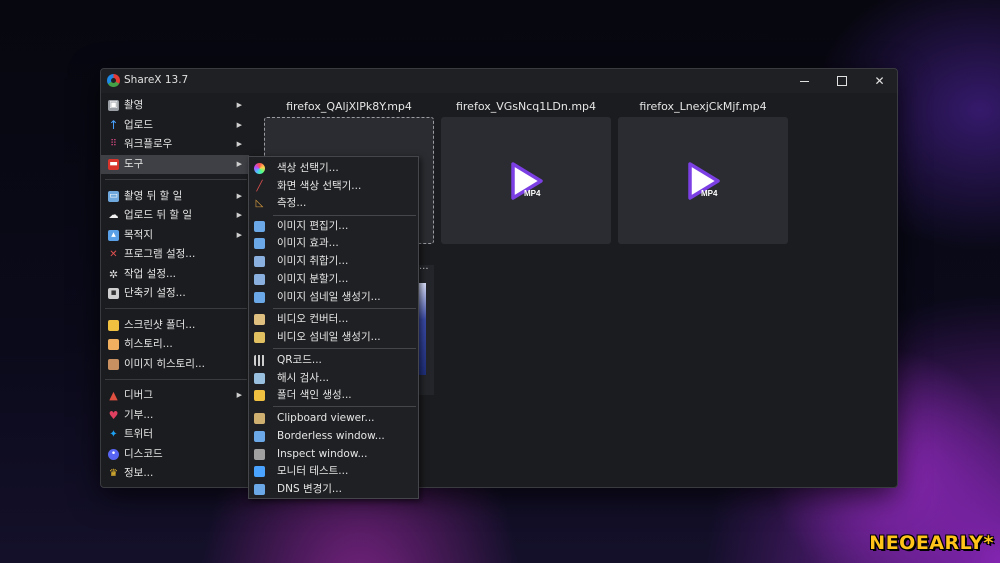 Image resolution: width=1000 pixels, height=563 pixels. What do you see at coordinates (113, 344) in the screenshot?
I see `history-icon` at bounding box center [113, 344].